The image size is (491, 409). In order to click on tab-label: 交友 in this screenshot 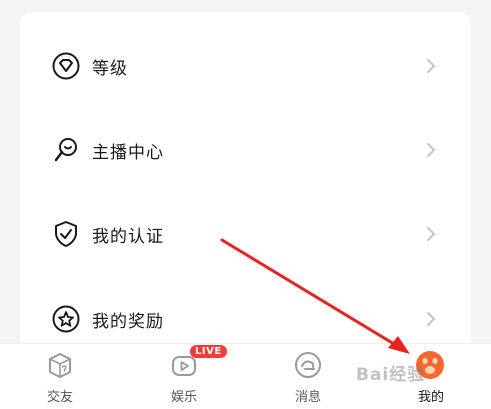, I will do `click(59, 397)`.